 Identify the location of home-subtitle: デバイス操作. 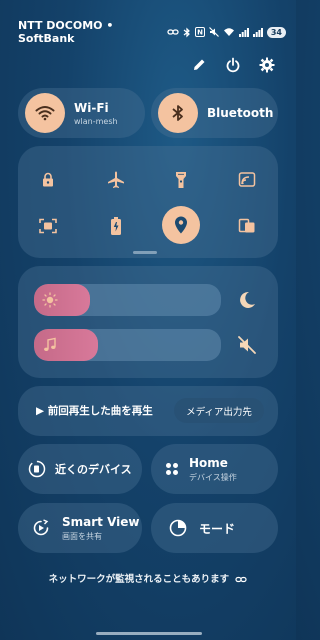
(213, 477).